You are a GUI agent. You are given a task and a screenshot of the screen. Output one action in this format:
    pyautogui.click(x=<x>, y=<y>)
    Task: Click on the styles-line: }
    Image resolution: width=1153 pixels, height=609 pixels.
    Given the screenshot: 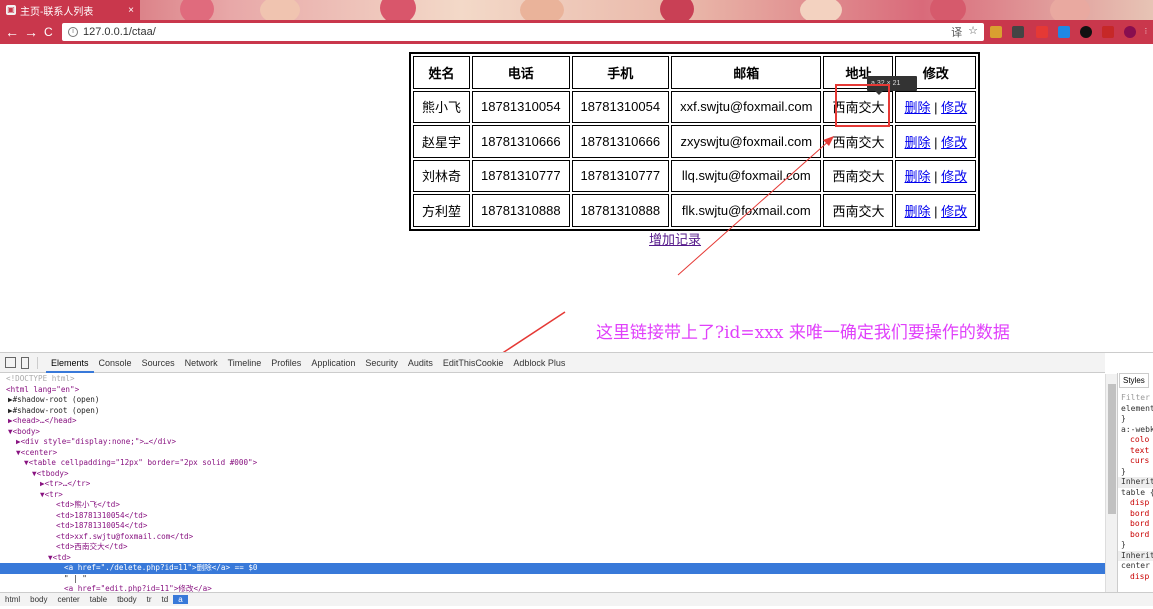 What is the action you would take?
    pyautogui.click(x=1123, y=418)
    